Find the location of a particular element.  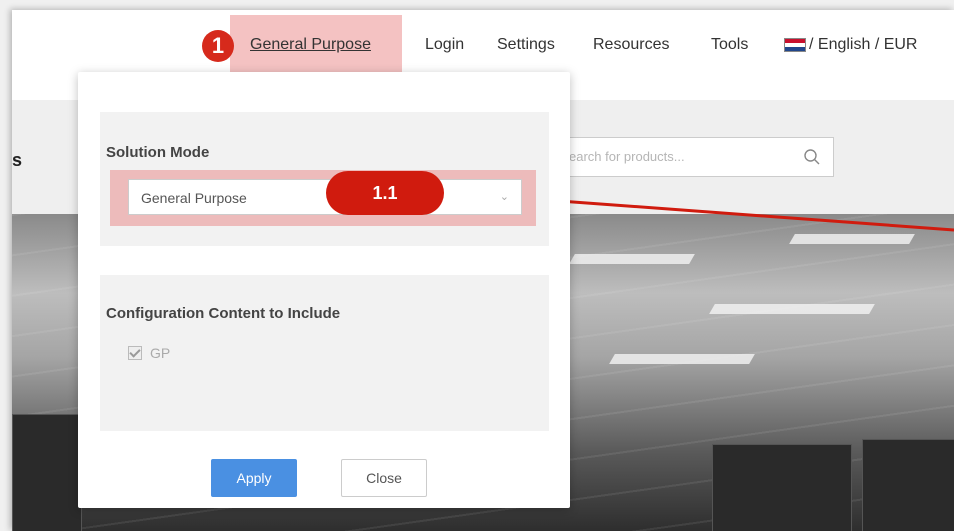

gp-checkbox-row: GP is located at coordinates (149, 353).